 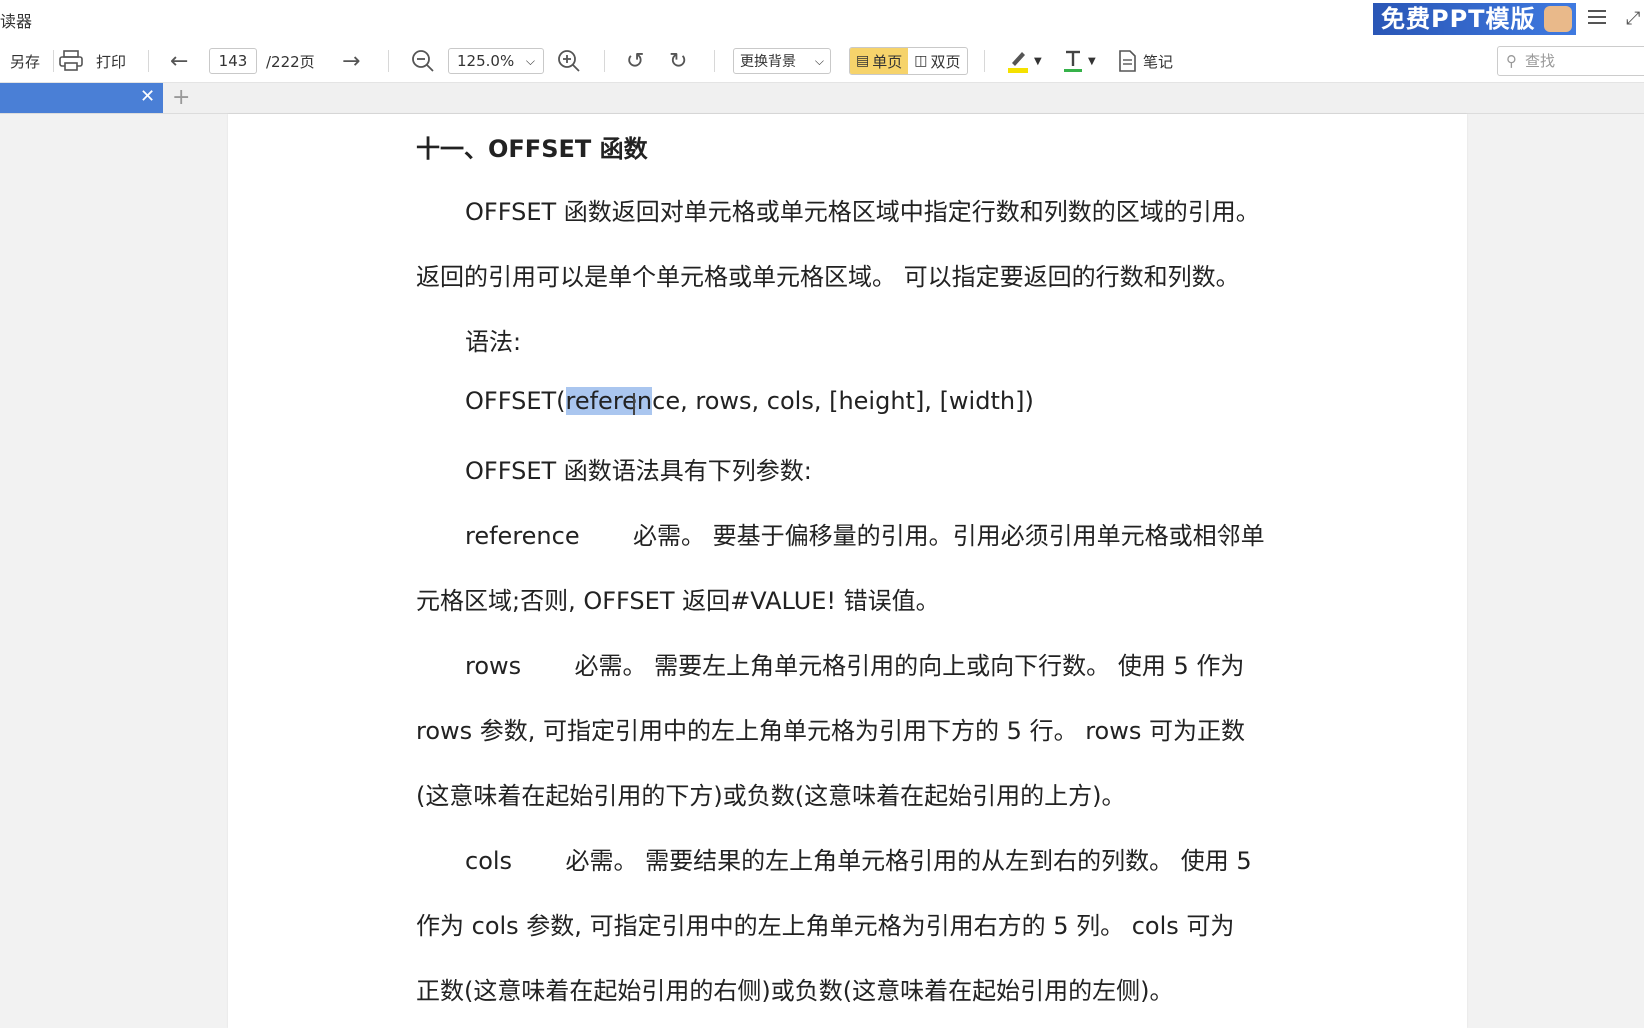 What do you see at coordinates (1458, 19) in the screenshot?
I see `ad-banner-text: 免费PPT模版` at bounding box center [1458, 19].